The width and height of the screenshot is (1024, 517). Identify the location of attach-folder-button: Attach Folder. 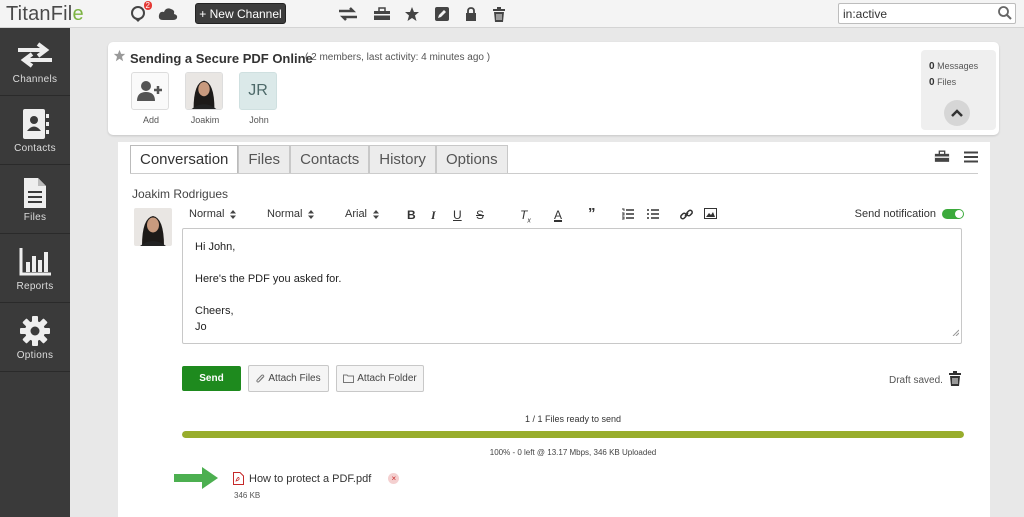
(380, 378).